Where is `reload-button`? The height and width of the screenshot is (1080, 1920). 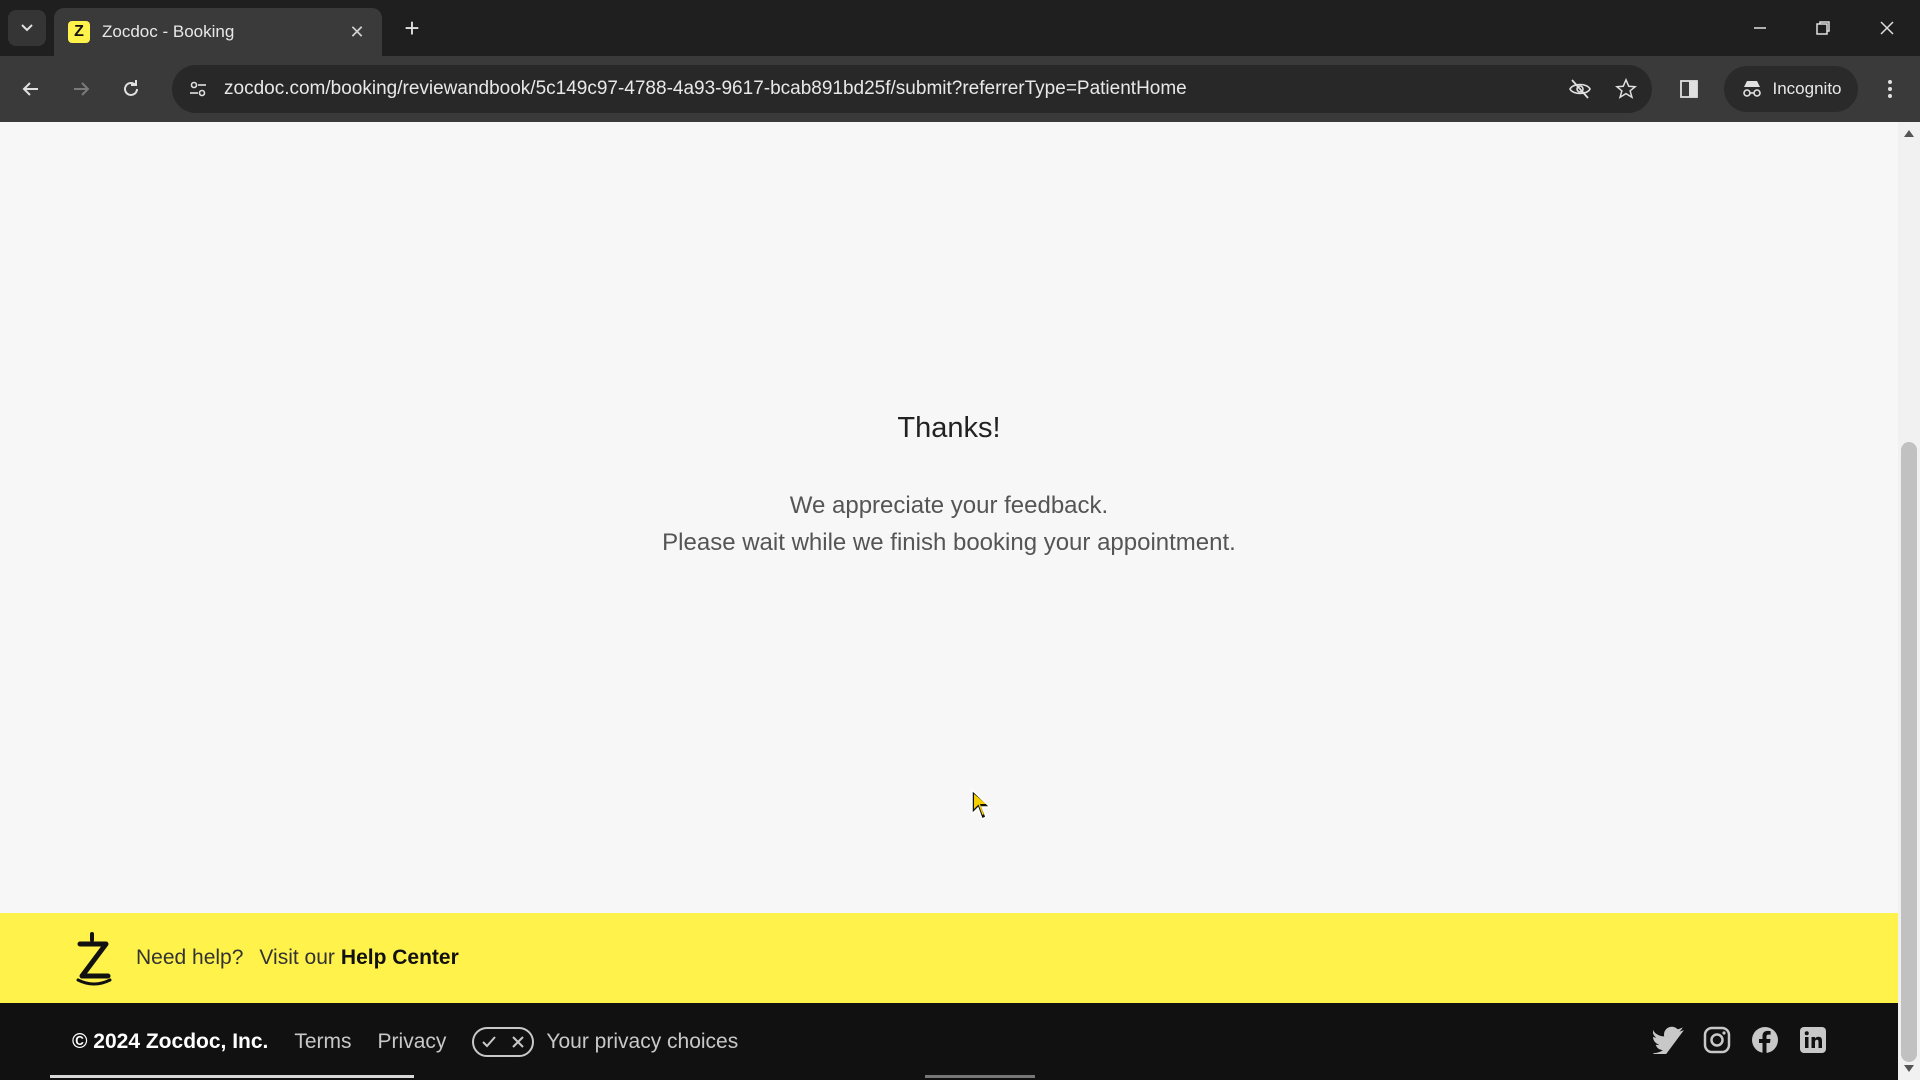
reload-button is located at coordinates (131, 89).